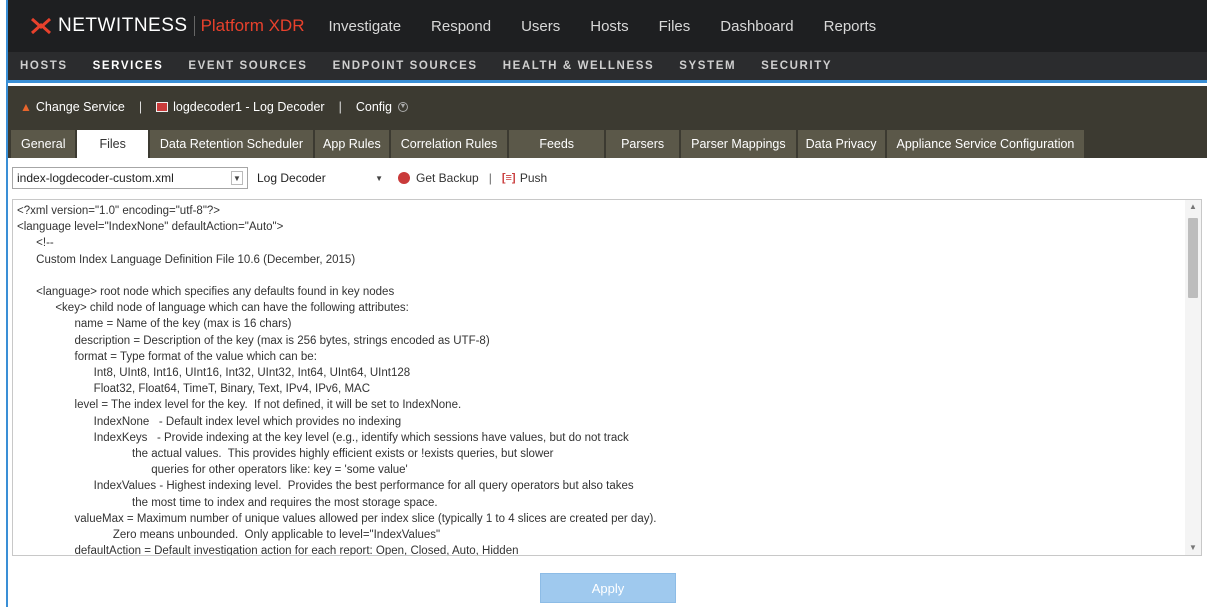 Image resolution: width=1207 pixels, height=607 pixels. I want to click on topnav-users: Users, so click(540, 26).